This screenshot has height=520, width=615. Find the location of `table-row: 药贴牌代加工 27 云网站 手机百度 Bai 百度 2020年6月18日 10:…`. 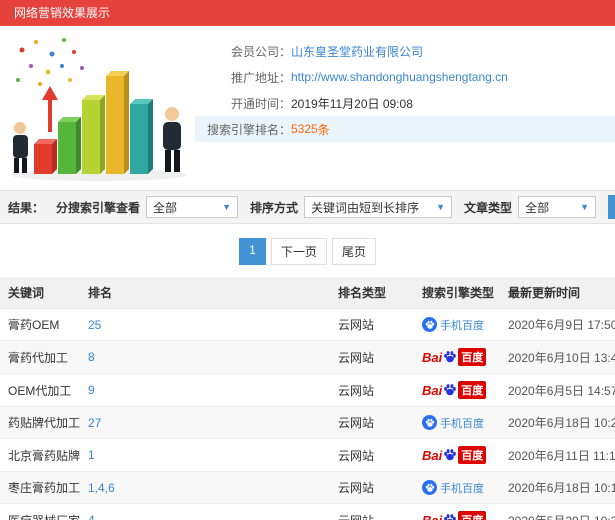

table-row: 药贴牌代加工 27 云网站 手机百度 Bai 百度 2020年6月18日 10:… is located at coordinates (307, 422).